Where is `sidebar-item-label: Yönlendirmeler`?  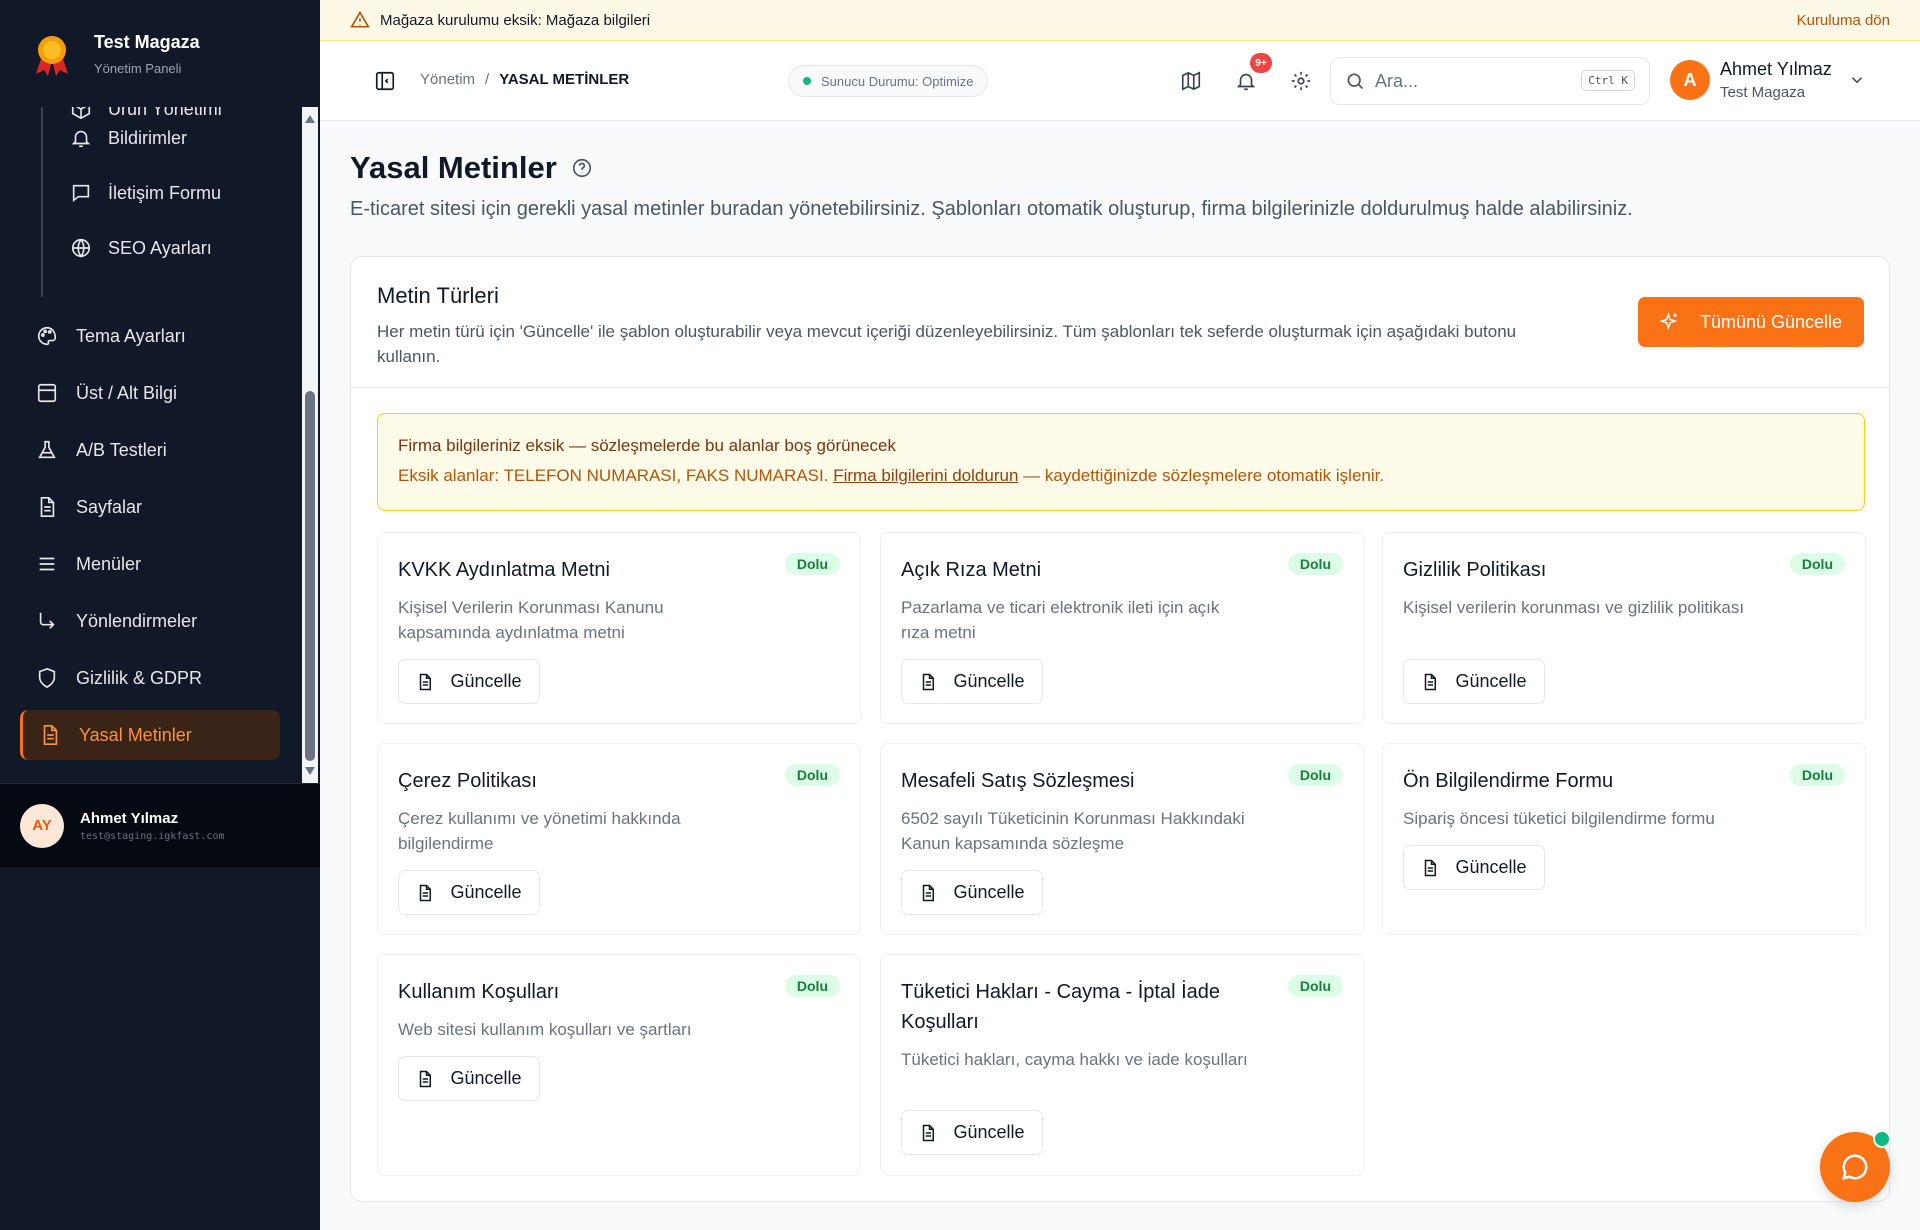
sidebar-item-label: Yönlendirmeler is located at coordinates (137, 620).